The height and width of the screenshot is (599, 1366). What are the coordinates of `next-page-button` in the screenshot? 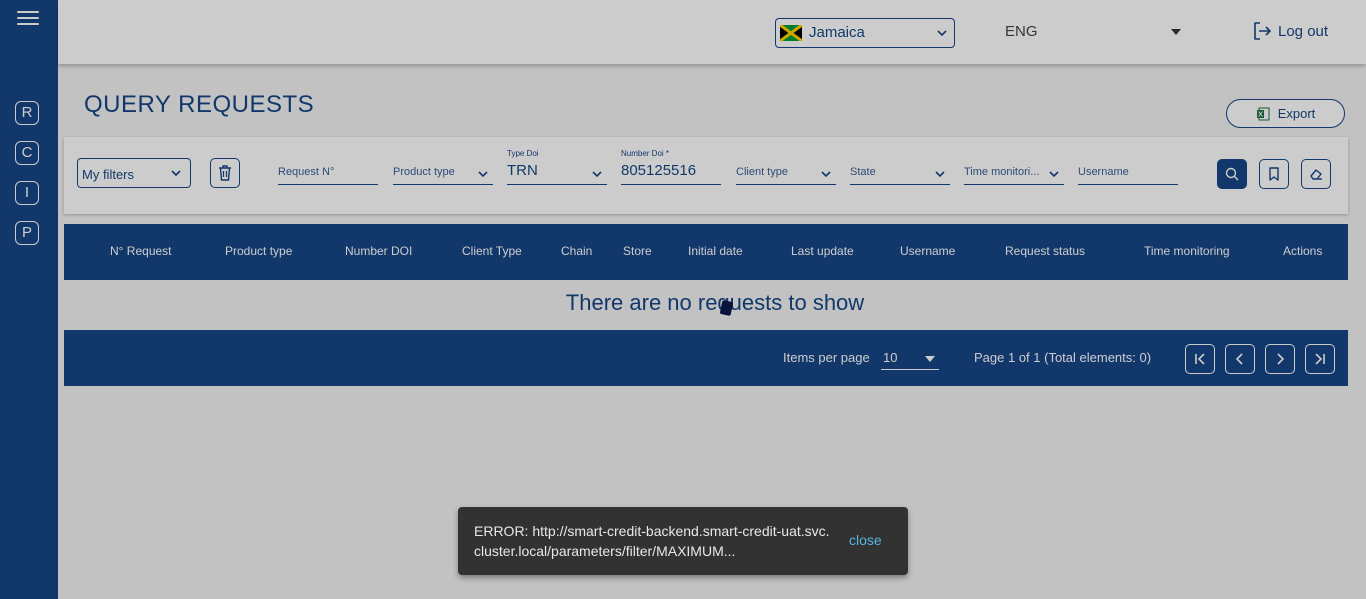 It's located at (1280, 359).